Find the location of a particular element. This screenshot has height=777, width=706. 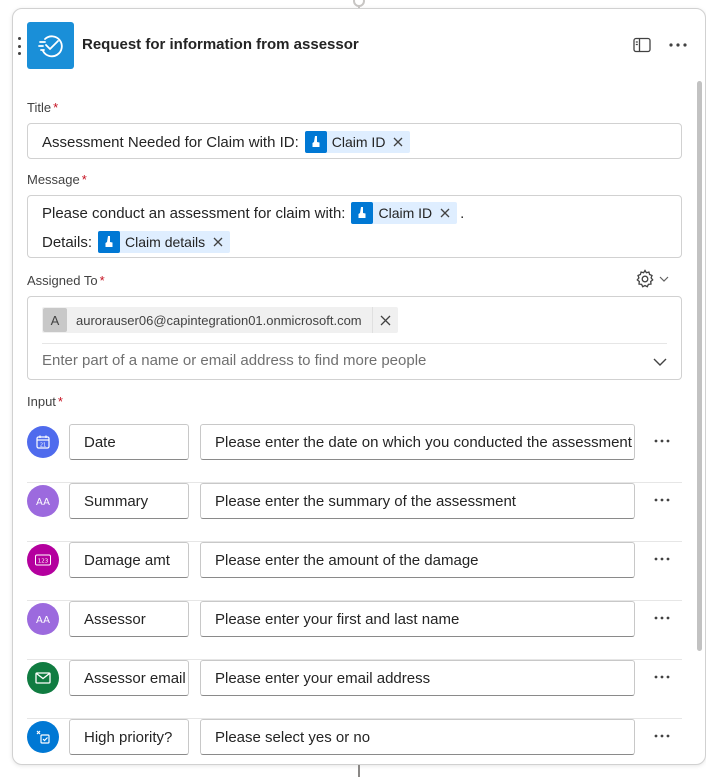

assigned-to-settings-button is located at coordinates (652, 279).